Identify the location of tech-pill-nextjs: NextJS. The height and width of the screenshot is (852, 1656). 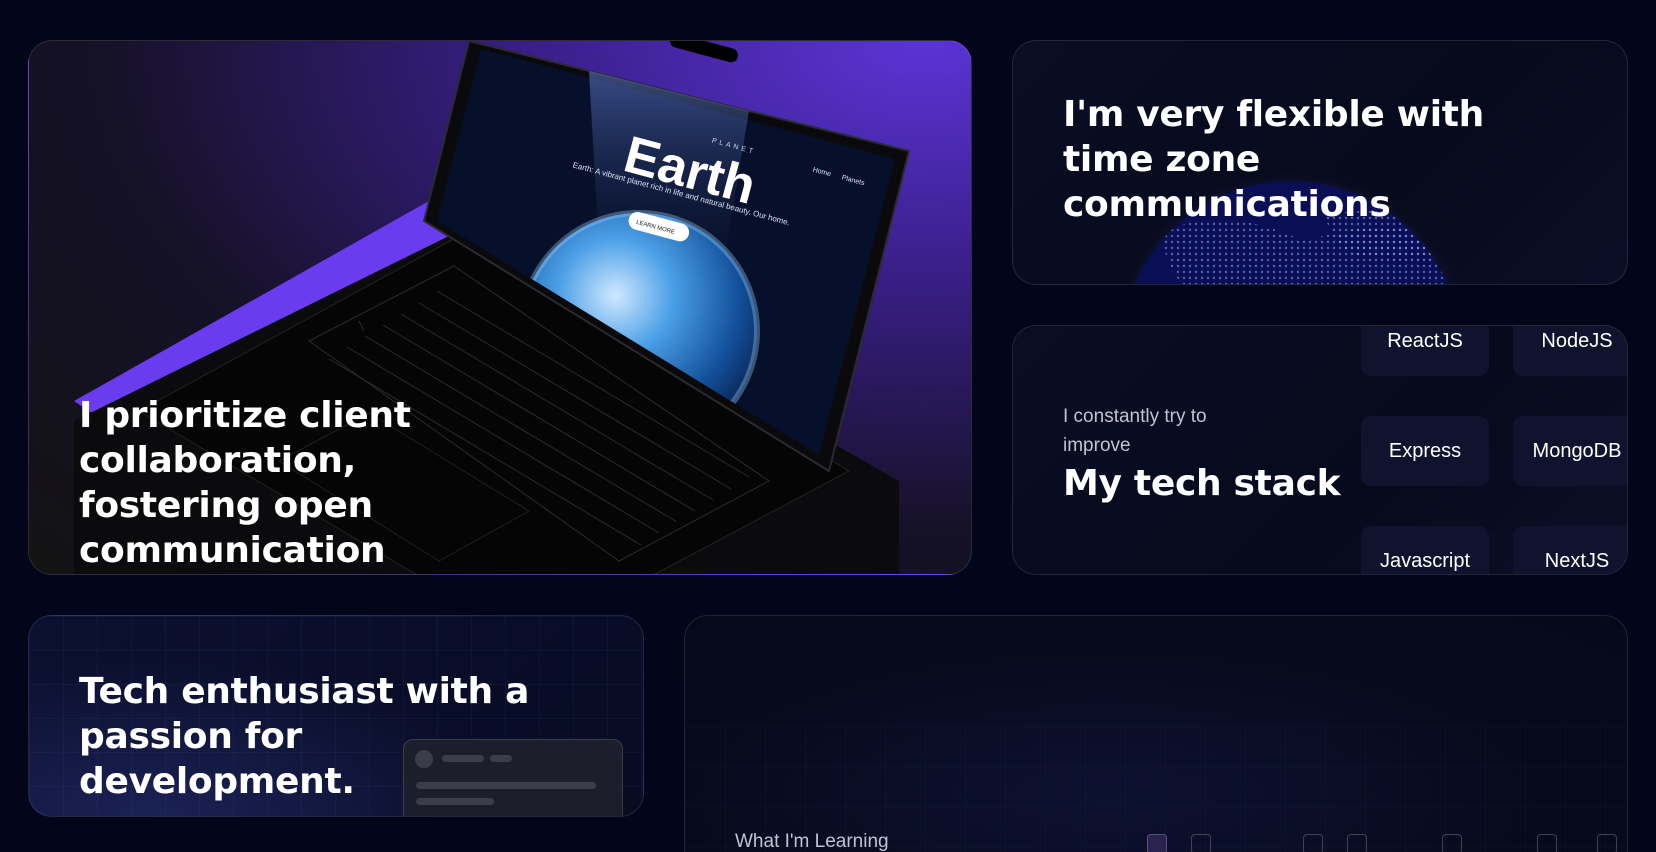
(1570, 550).